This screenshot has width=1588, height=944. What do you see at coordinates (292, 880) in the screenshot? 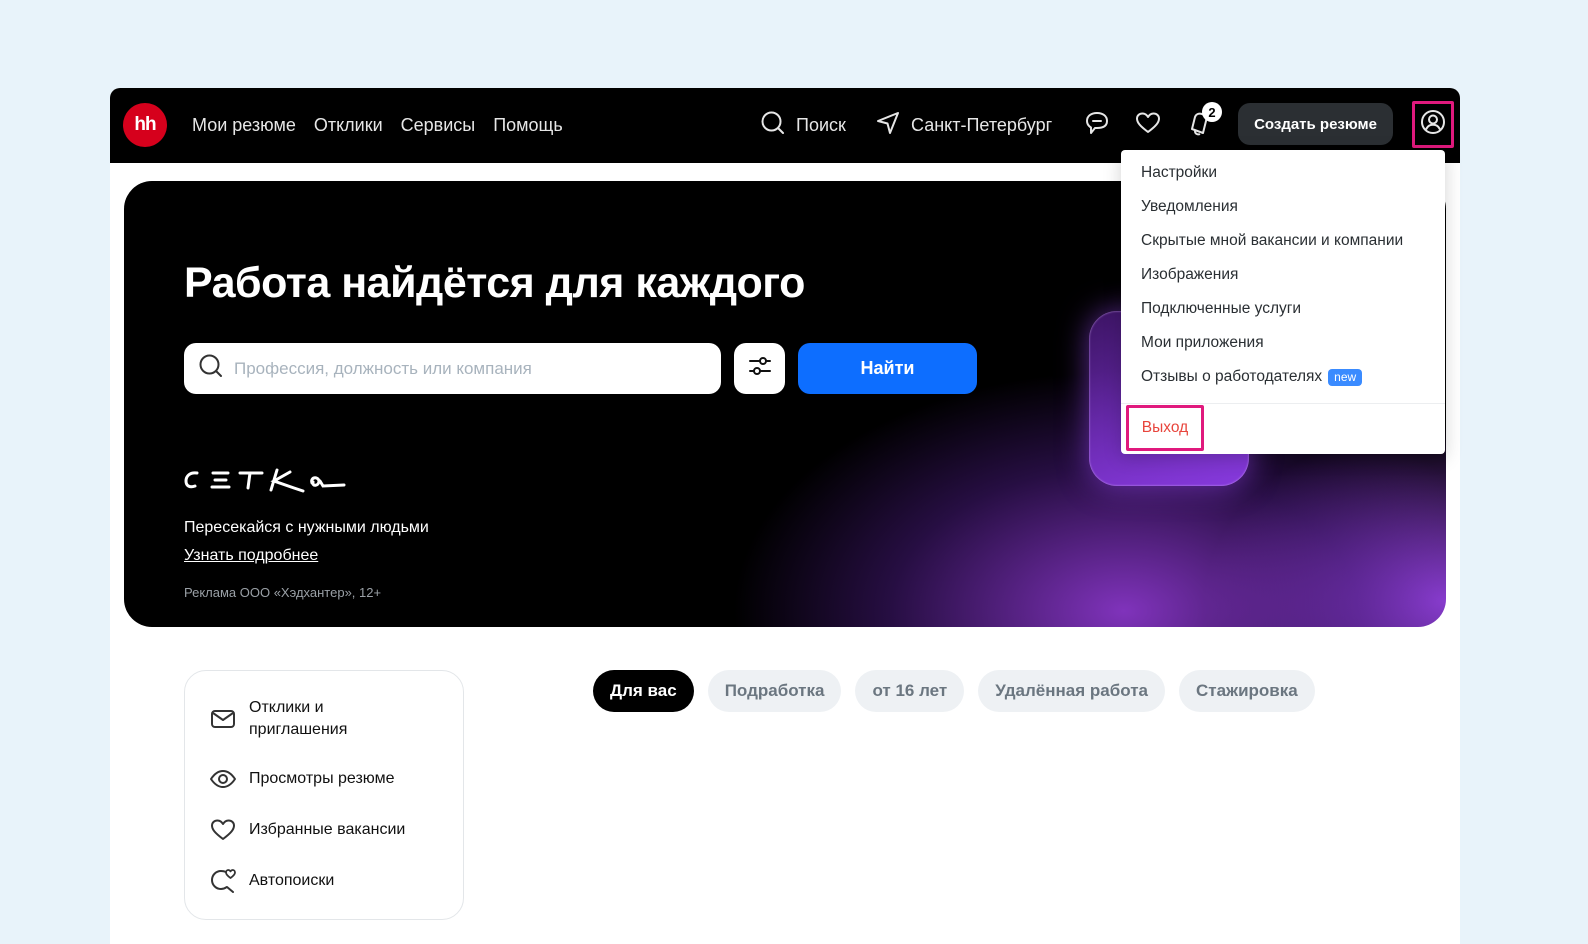
I see `sidebar-item-label: Автопоиски` at bounding box center [292, 880].